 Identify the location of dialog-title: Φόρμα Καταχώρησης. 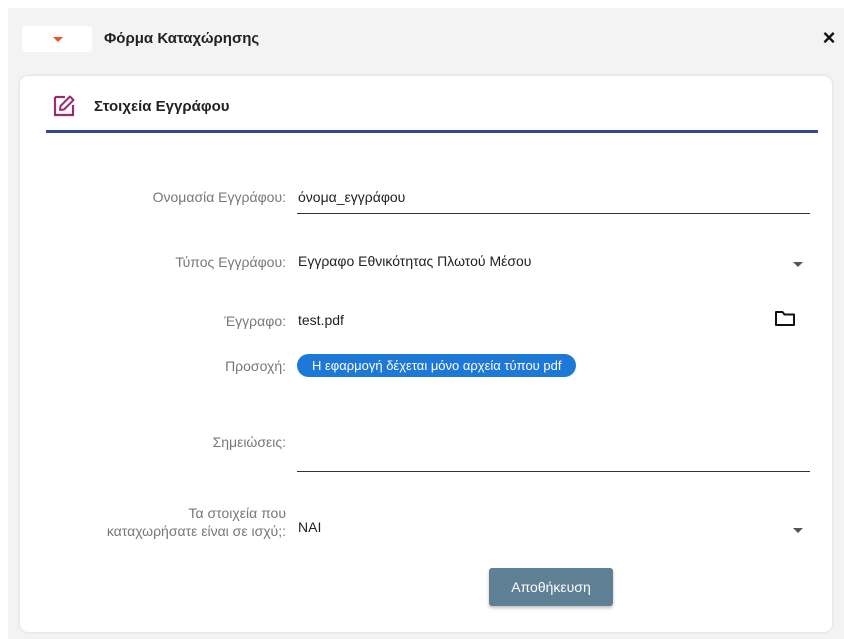
(182, 38).